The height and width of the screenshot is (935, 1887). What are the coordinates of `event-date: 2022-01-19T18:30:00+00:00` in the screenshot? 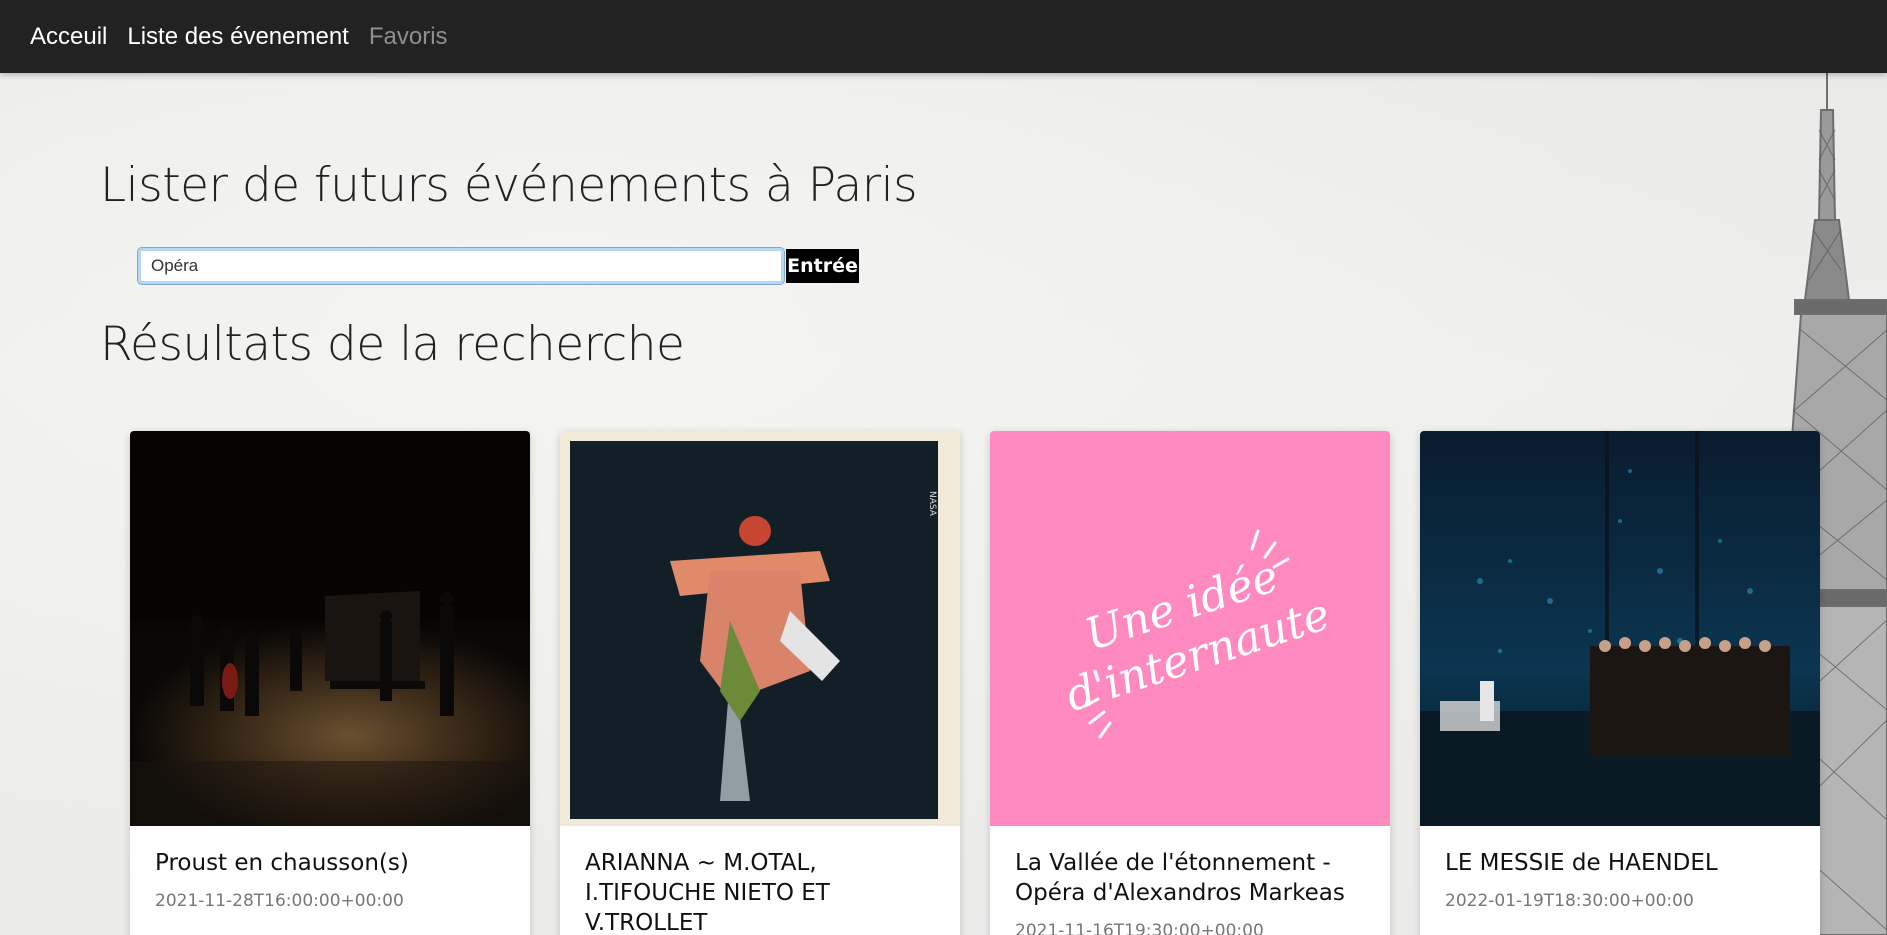 It's located at (1569, 901).